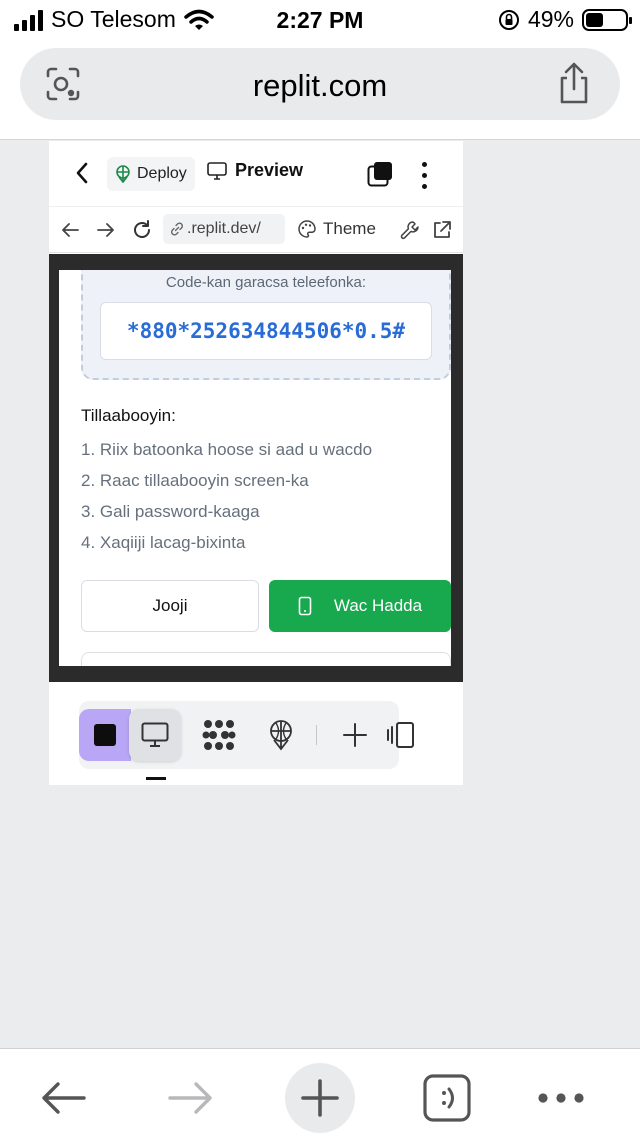  I want to click on new-tab-button, so click(320, 1098).